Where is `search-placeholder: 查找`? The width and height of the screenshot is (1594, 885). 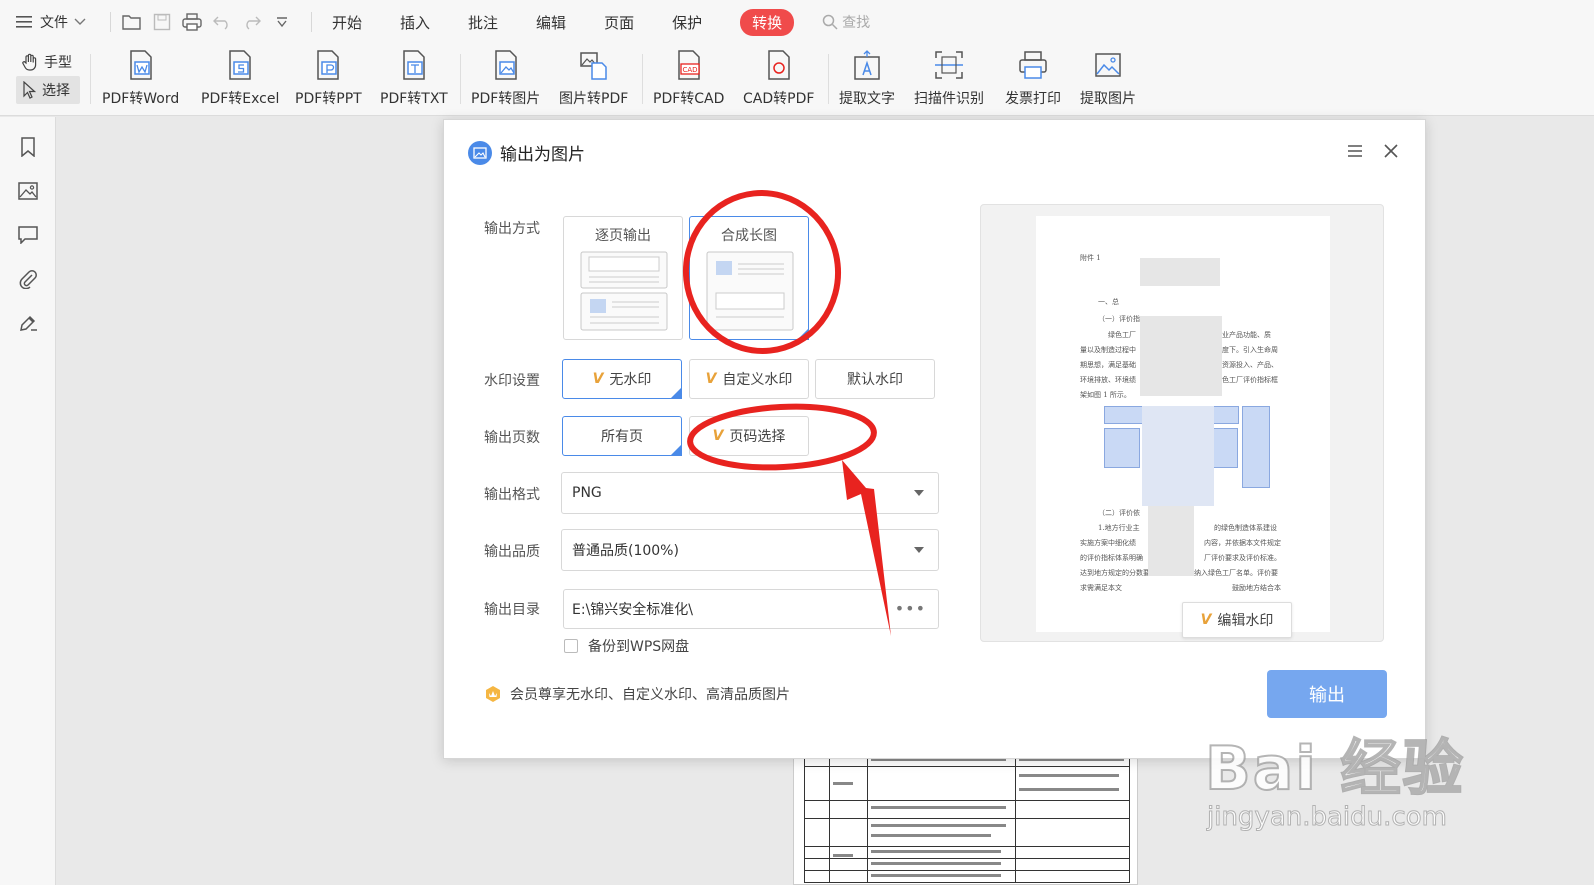
search-placeholder: 查找 is located at coordinates (856, 23).